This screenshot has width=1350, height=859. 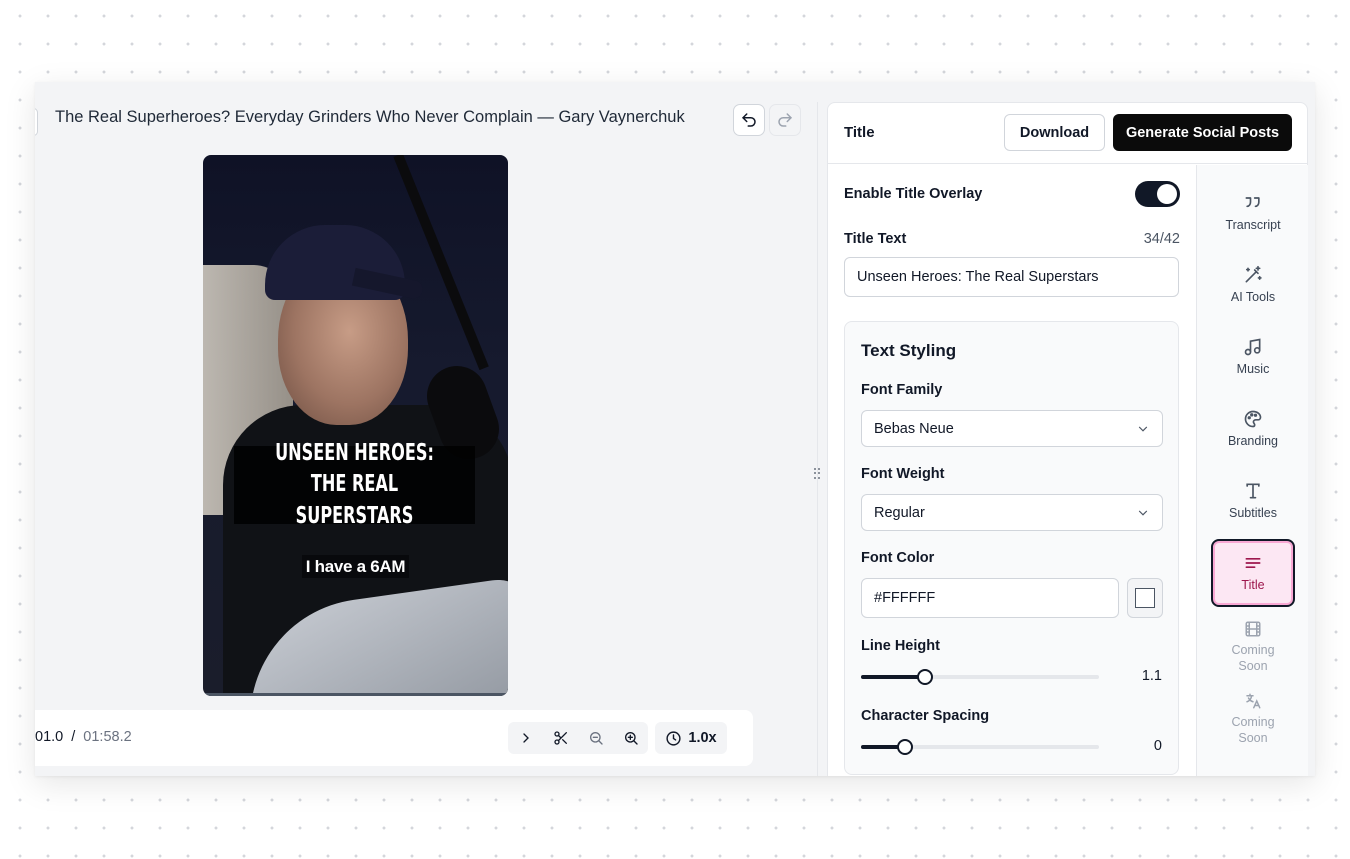 What do you see at coordinates (925, 716) in the screenshot?
I see `character-spacing-label: Character Spacing` at bounding box center [925, 716].